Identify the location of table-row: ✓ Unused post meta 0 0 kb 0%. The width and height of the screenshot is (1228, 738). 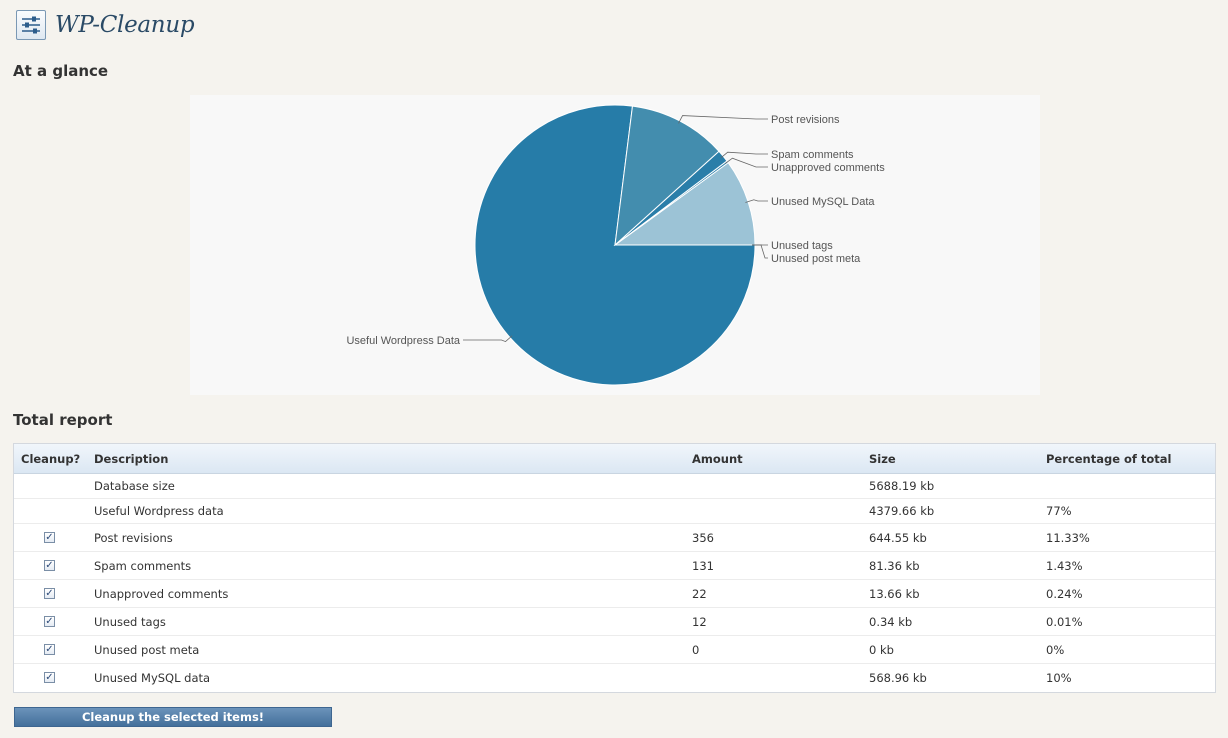
(614, 649).